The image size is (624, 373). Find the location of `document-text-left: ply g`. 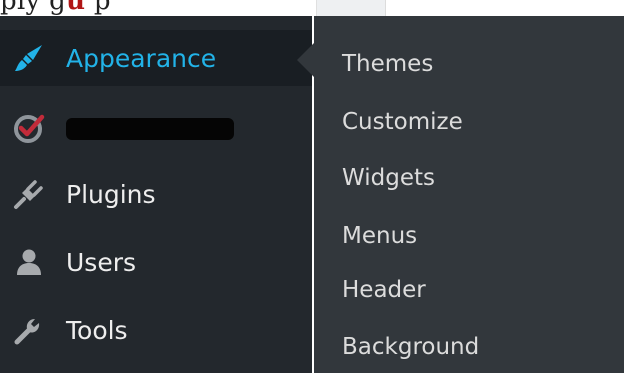

document-text-left: ply g is located at coordinates (33, 8).